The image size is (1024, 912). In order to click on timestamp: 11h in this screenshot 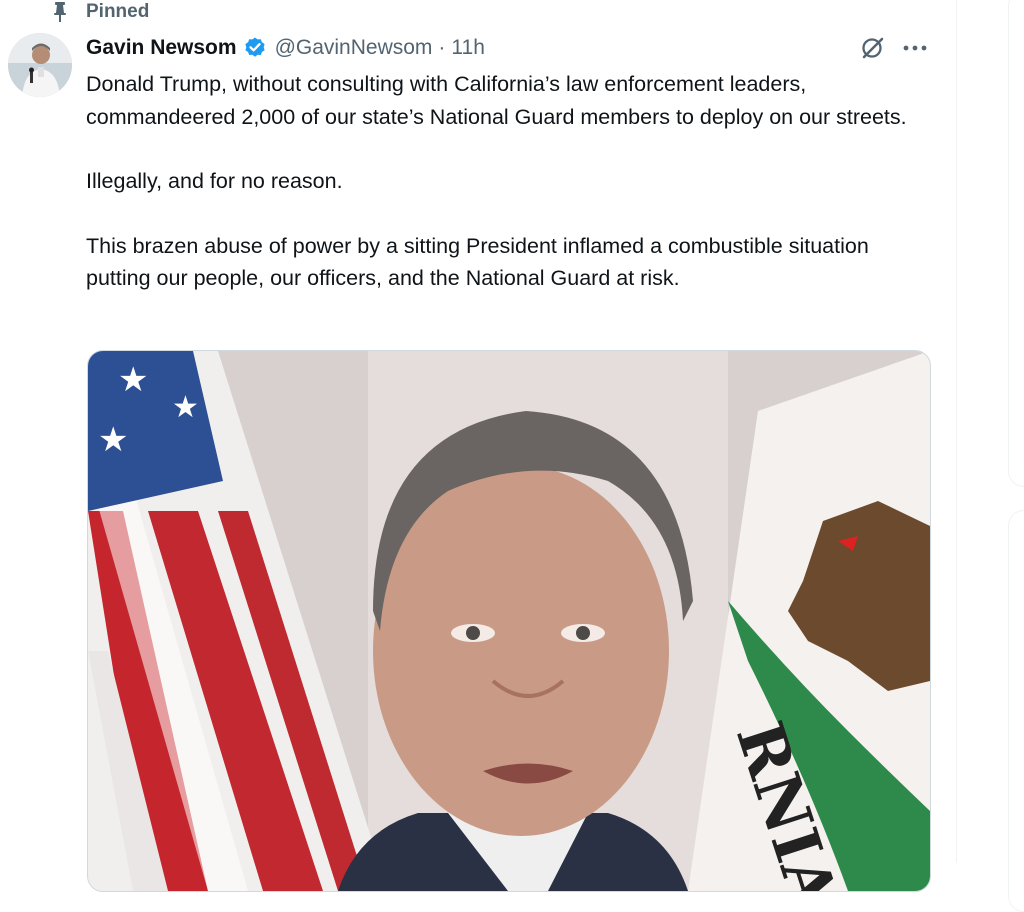, I will do `click(467, 48)`.